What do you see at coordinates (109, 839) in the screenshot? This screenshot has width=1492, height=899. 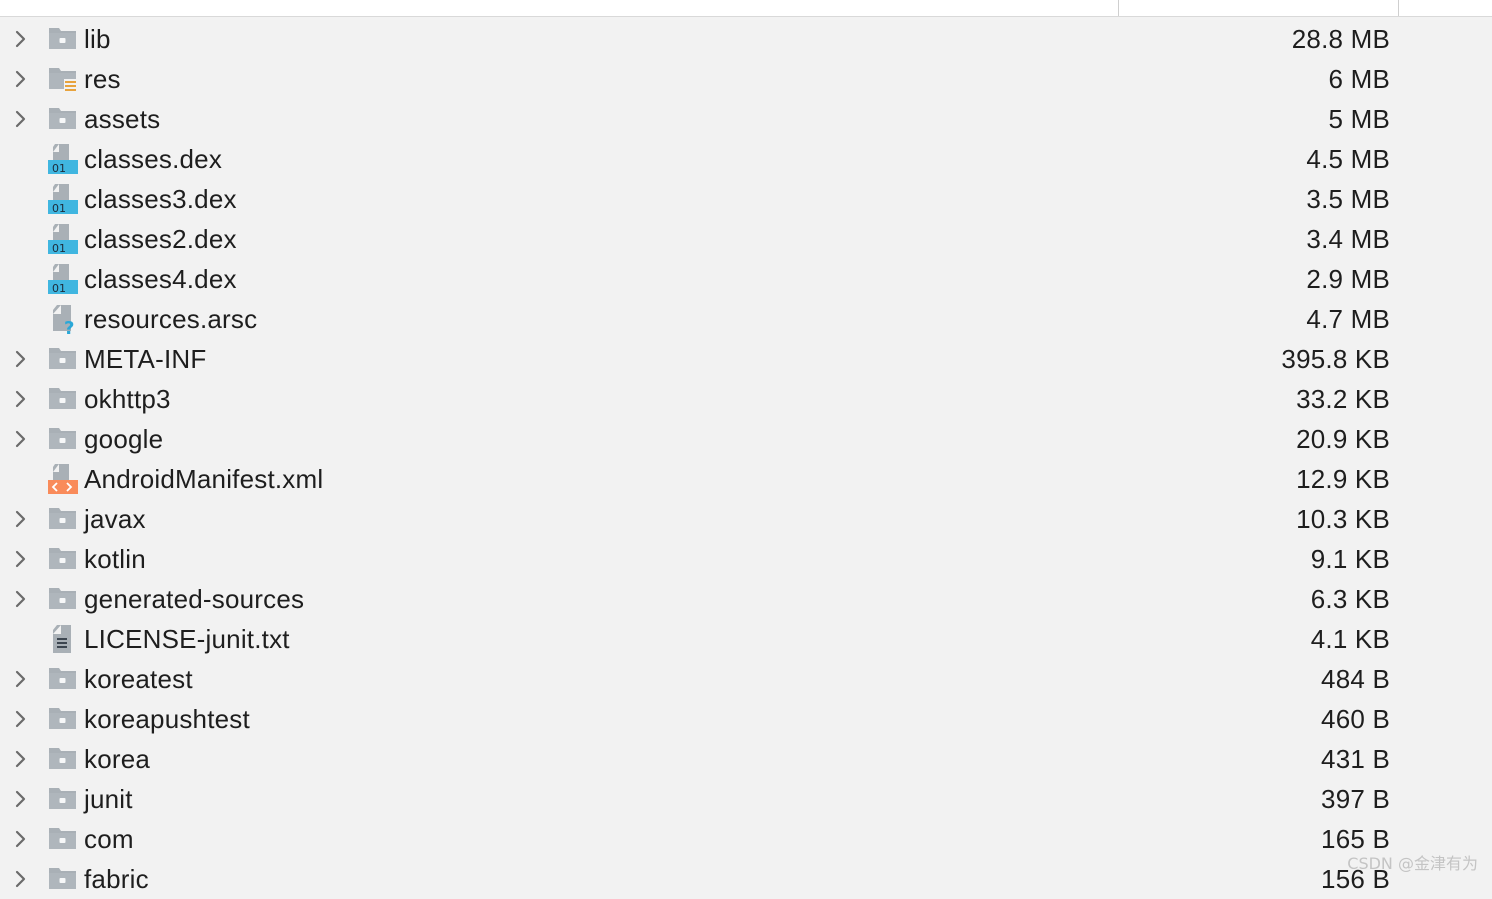 I see `file-name: com` at bounding box center [109, 839].